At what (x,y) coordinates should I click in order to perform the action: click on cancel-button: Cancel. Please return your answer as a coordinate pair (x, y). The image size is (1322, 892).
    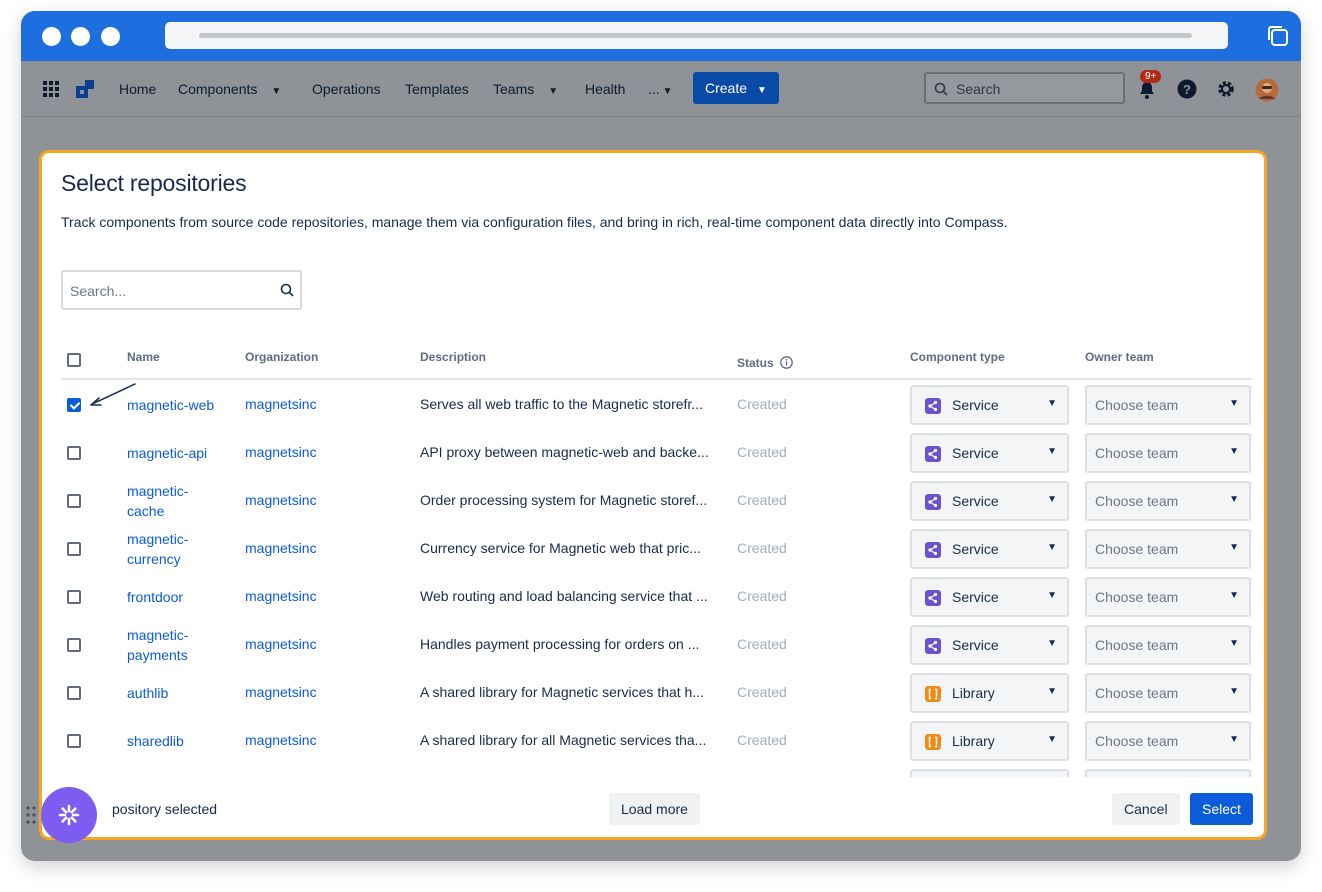
    Looking at the image, I should click on (1146, 809).